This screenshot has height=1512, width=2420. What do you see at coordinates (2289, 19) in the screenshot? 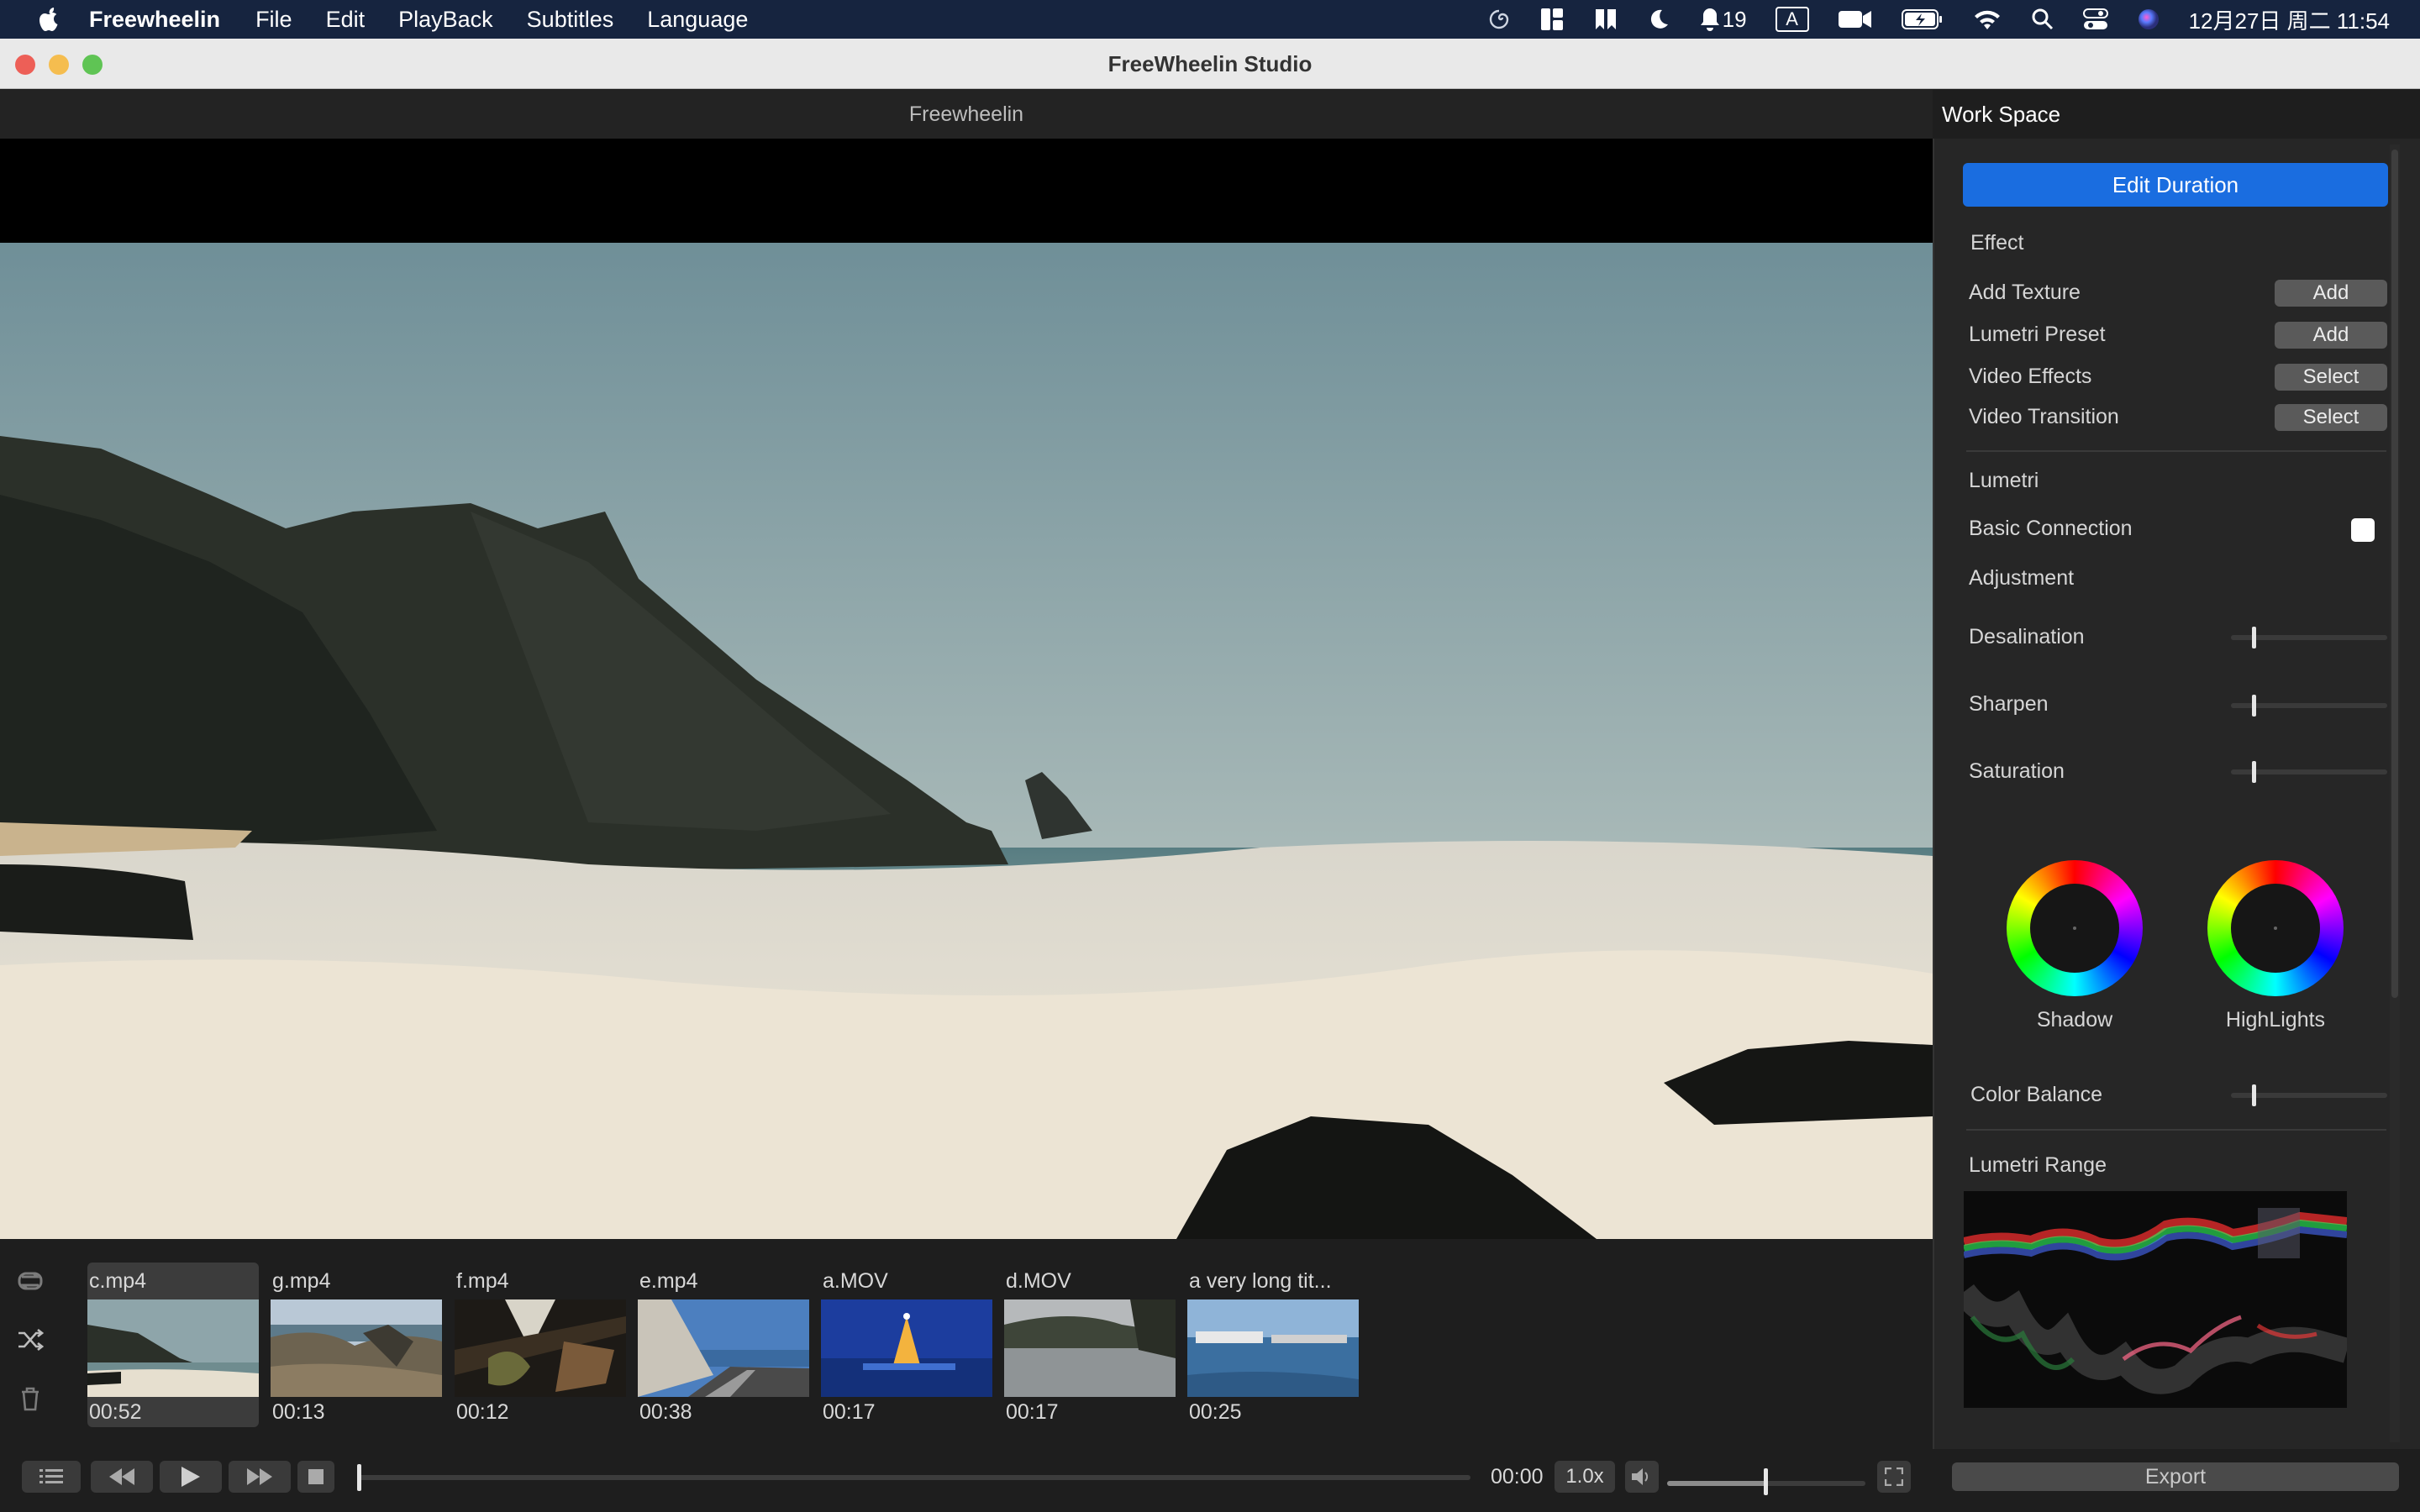
I see `clock: 12月27日 周二 11:54` at bounding box center [2289, 19].